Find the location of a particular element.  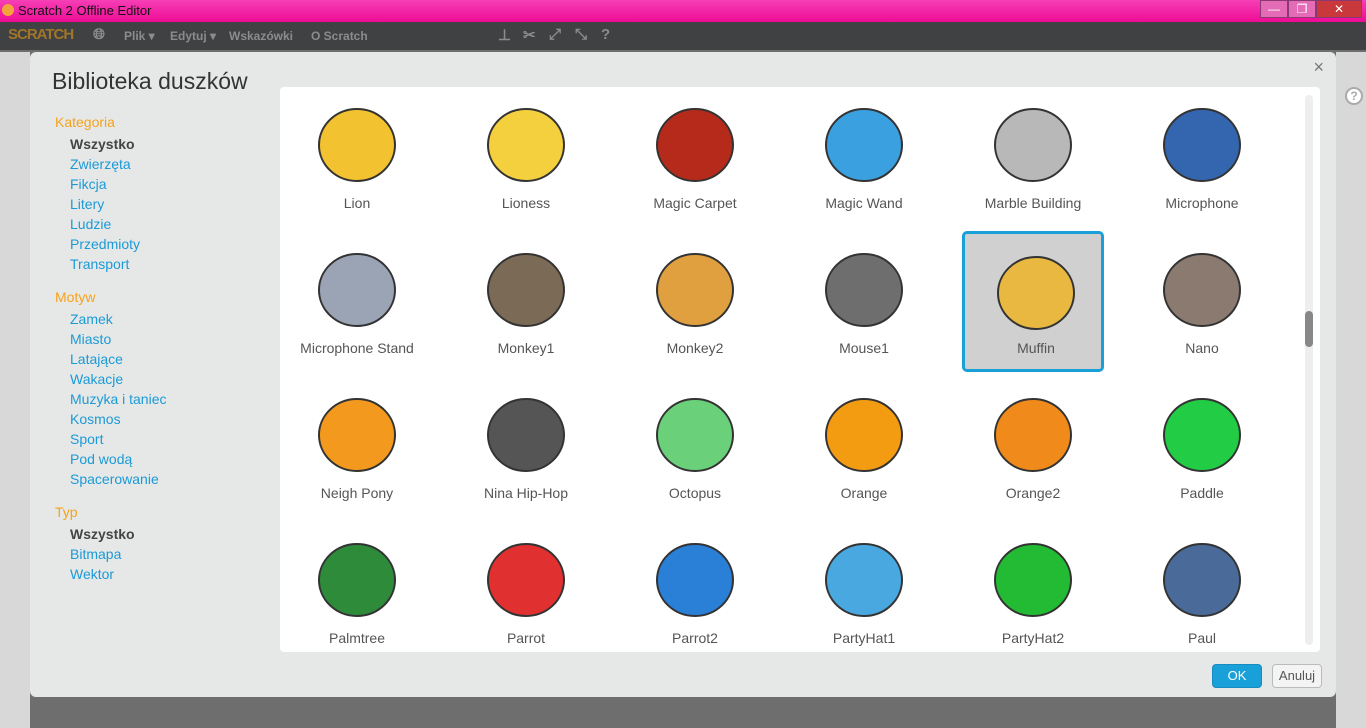

sprite-name: Magic Wand is located at coordinates (864, 203).